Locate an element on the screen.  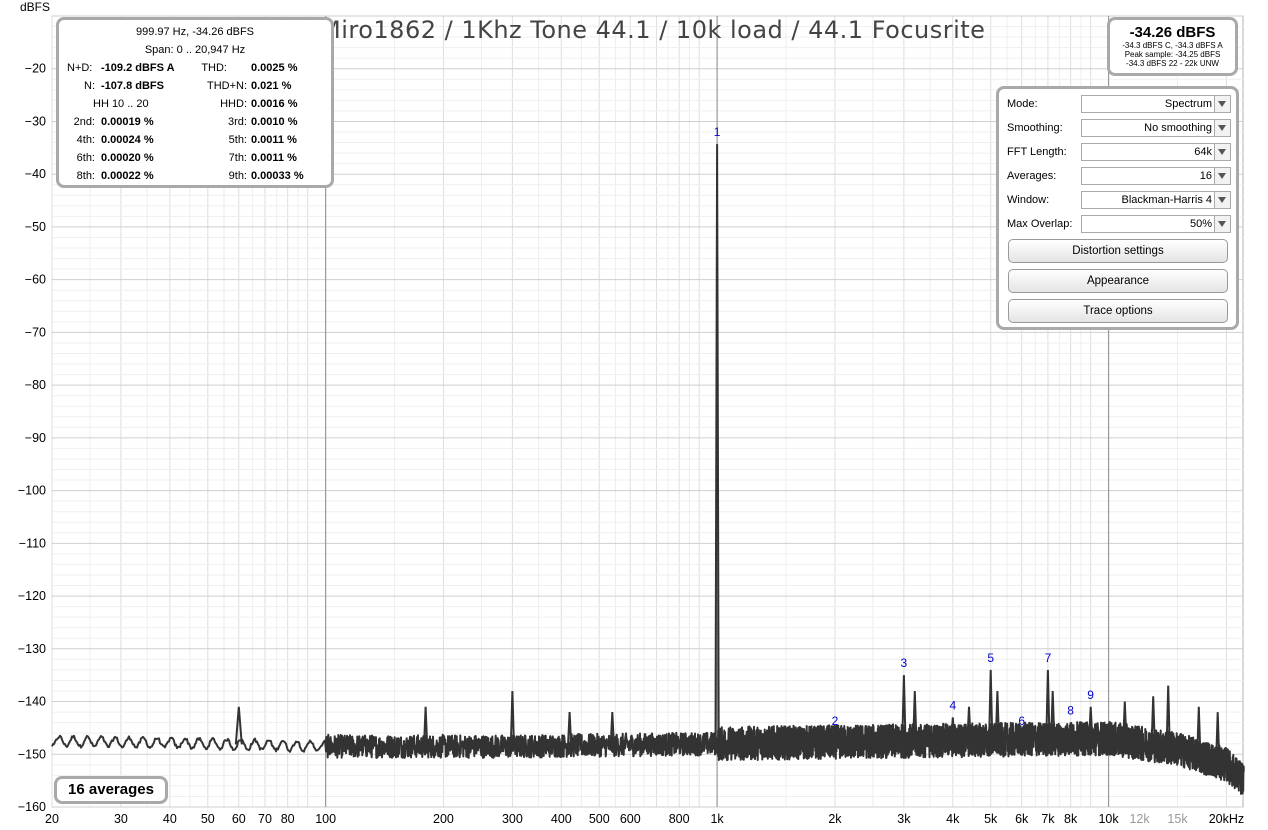
window-select: Blackman-Harris 4 is located at coordinates (1156, 200).